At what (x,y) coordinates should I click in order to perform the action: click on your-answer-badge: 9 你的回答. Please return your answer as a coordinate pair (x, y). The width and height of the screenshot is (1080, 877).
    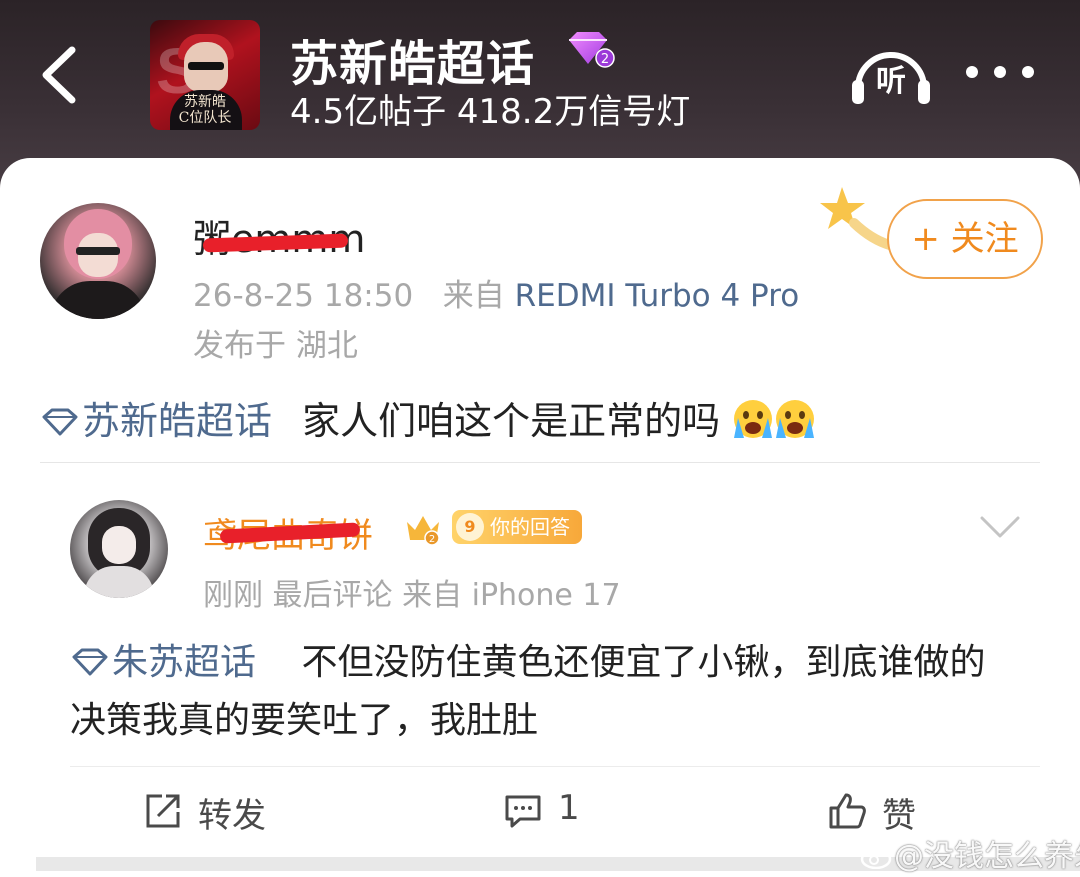
    Looking at the image, I should click on (517, 527).